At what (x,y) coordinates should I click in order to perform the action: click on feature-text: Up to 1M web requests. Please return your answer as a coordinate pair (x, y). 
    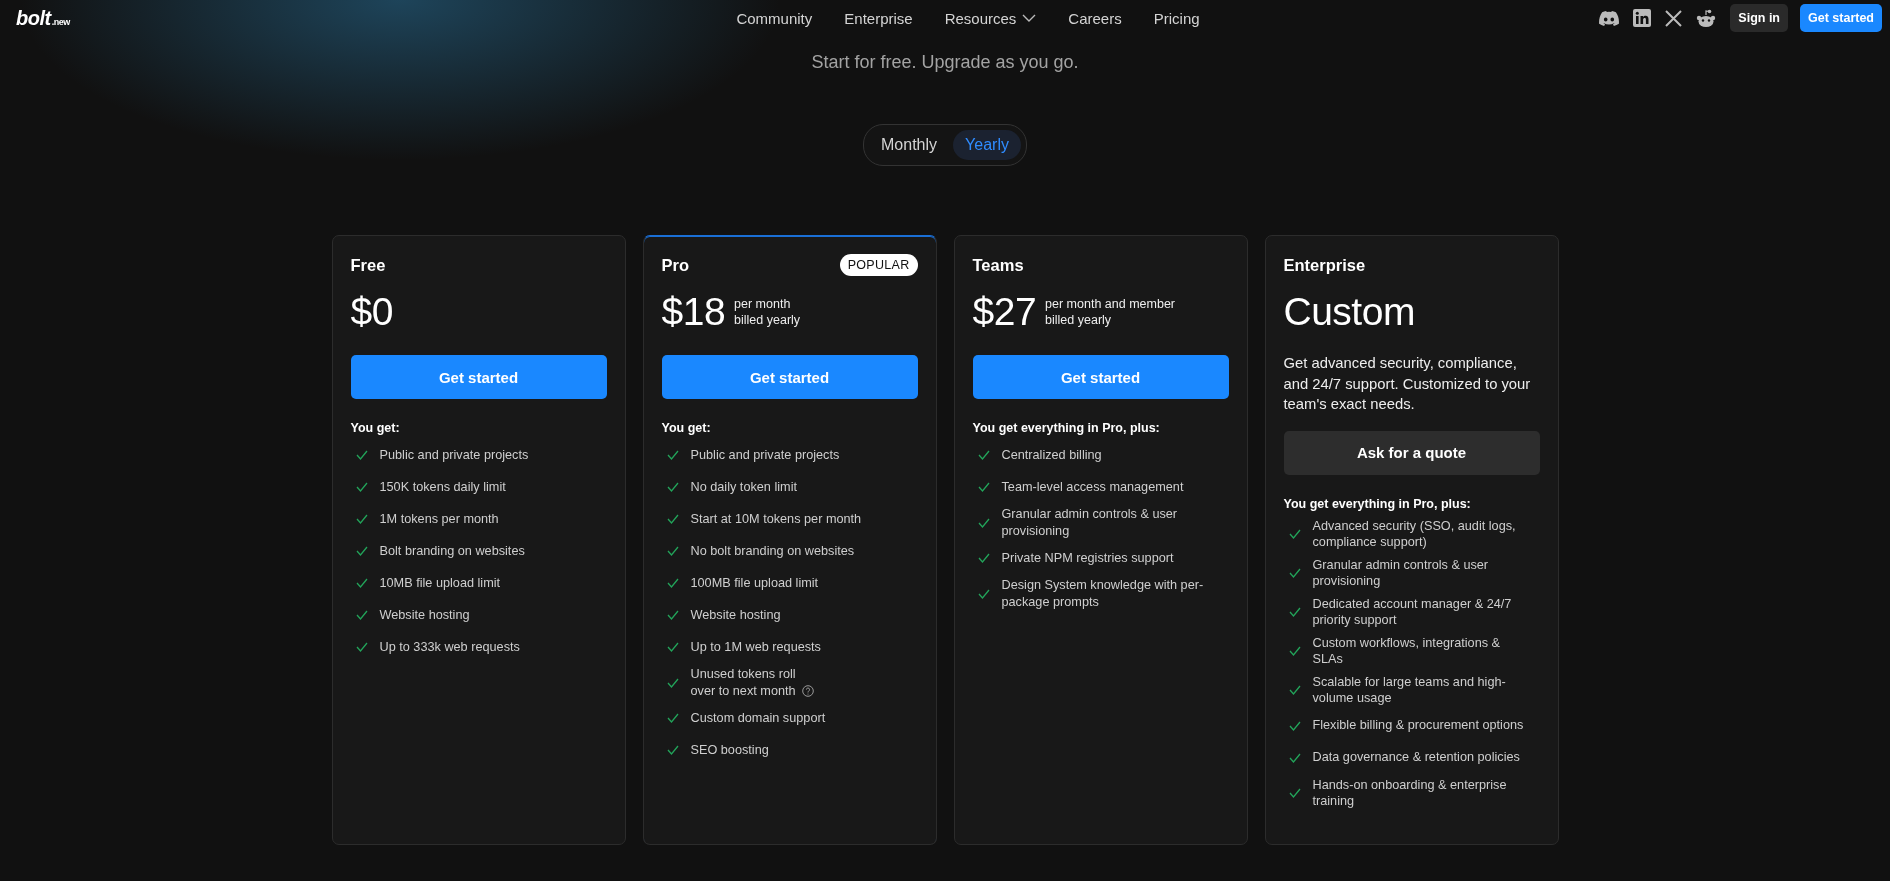
    Looking at the image, I should click on (755, 647).